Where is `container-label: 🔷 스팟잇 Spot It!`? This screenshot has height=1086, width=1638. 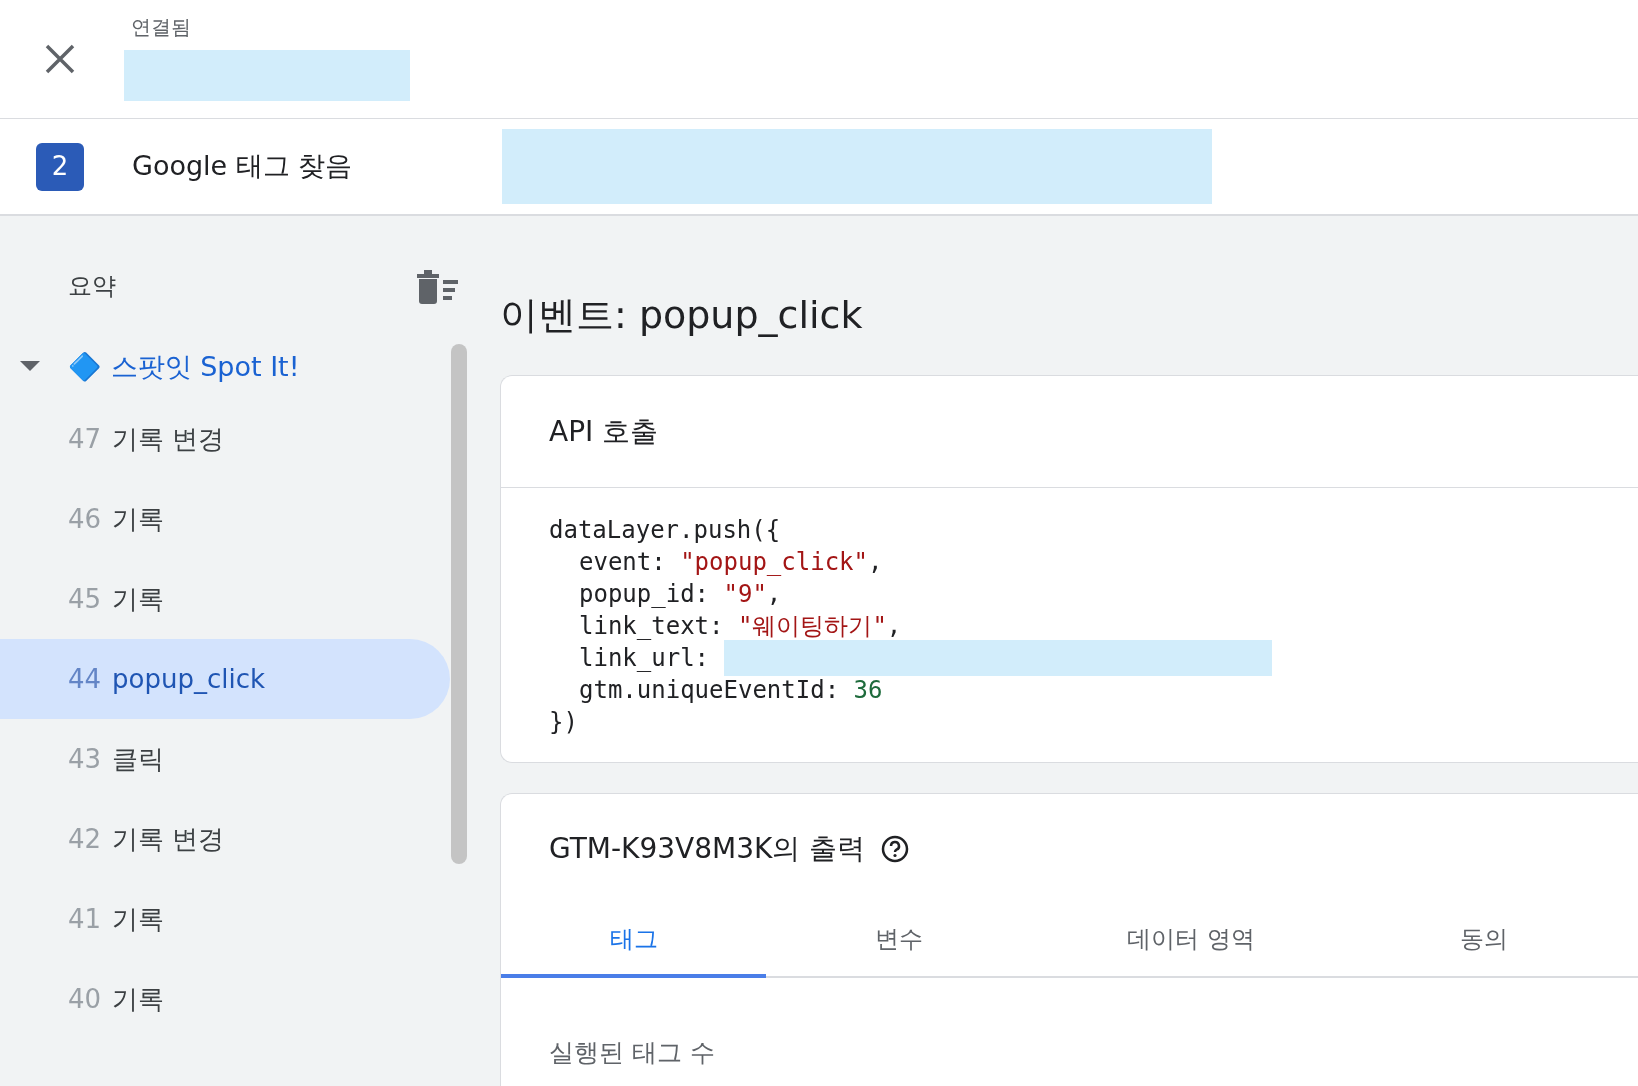 container-label: 🔷 스팟잇 Spot It! is located at coordinates (184, 366).